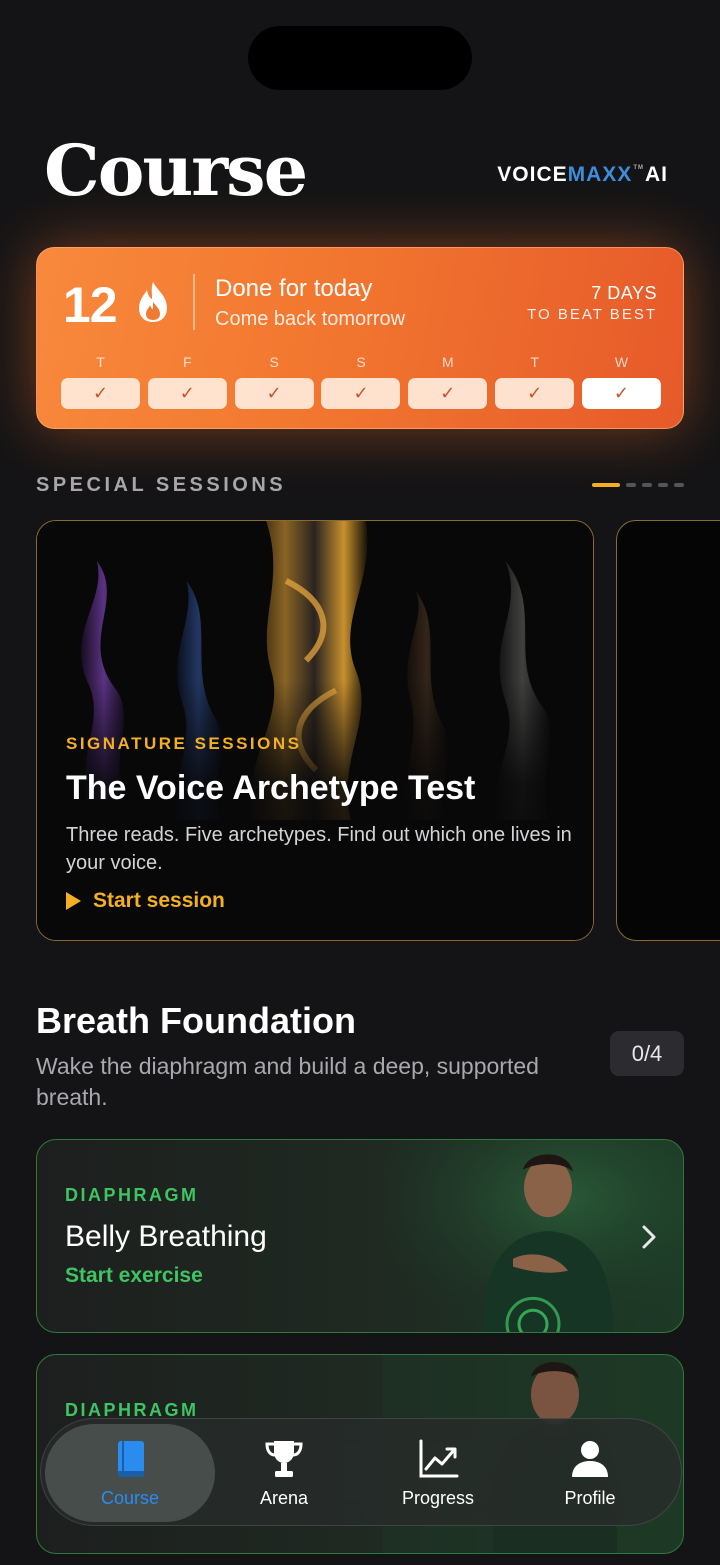 This screenshot has height=1565, width=720. I want to click on session-kicker: SIGNATURE SESSIONS, so click(184, 743).